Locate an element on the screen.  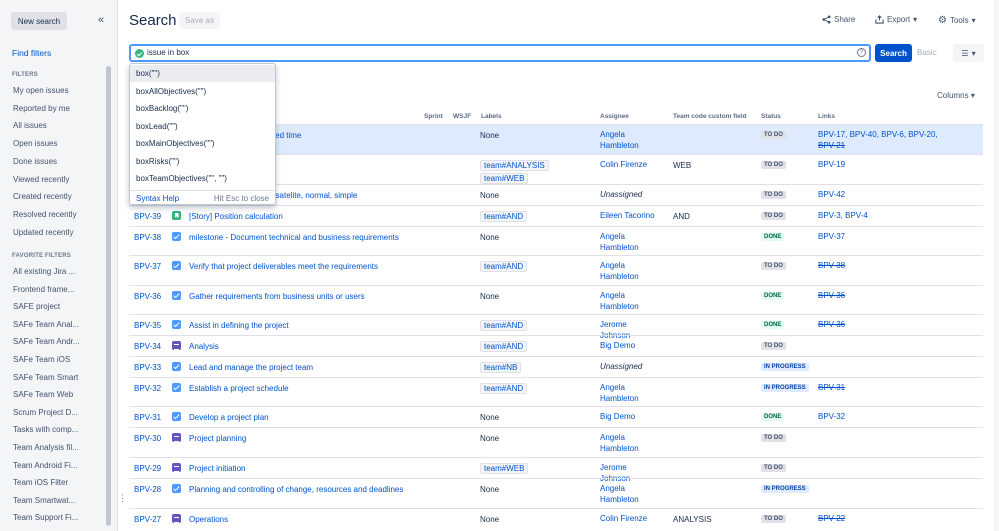
issue-key-link: BPV-30 is located at coordinates (147, 438).